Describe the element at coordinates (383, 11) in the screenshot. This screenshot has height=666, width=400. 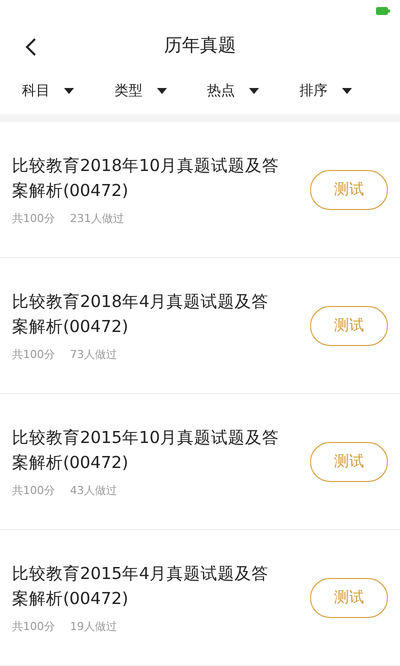
I see `battery-icon` at that location.